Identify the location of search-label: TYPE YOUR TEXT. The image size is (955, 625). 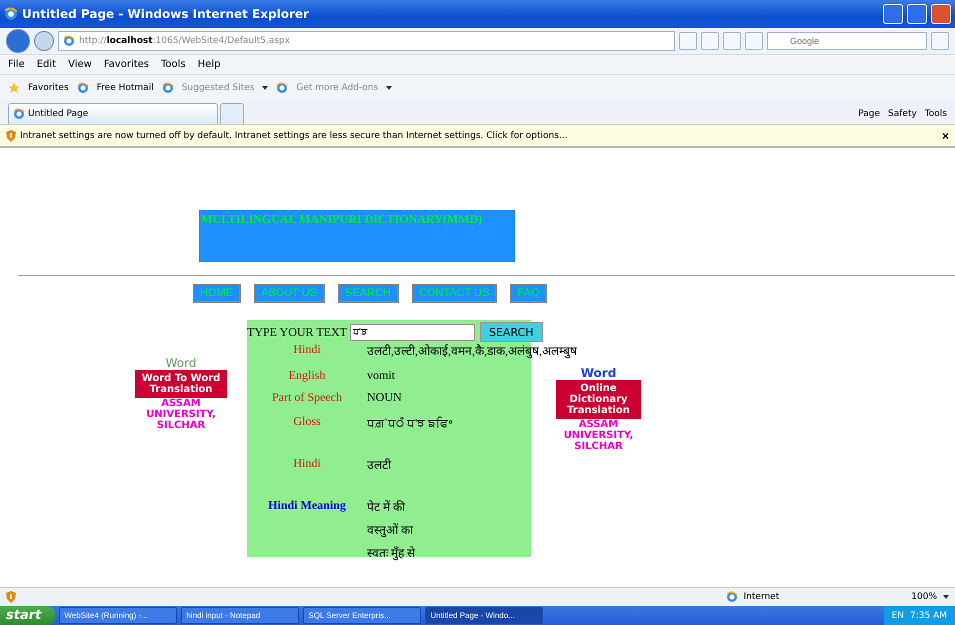
(297, 332).